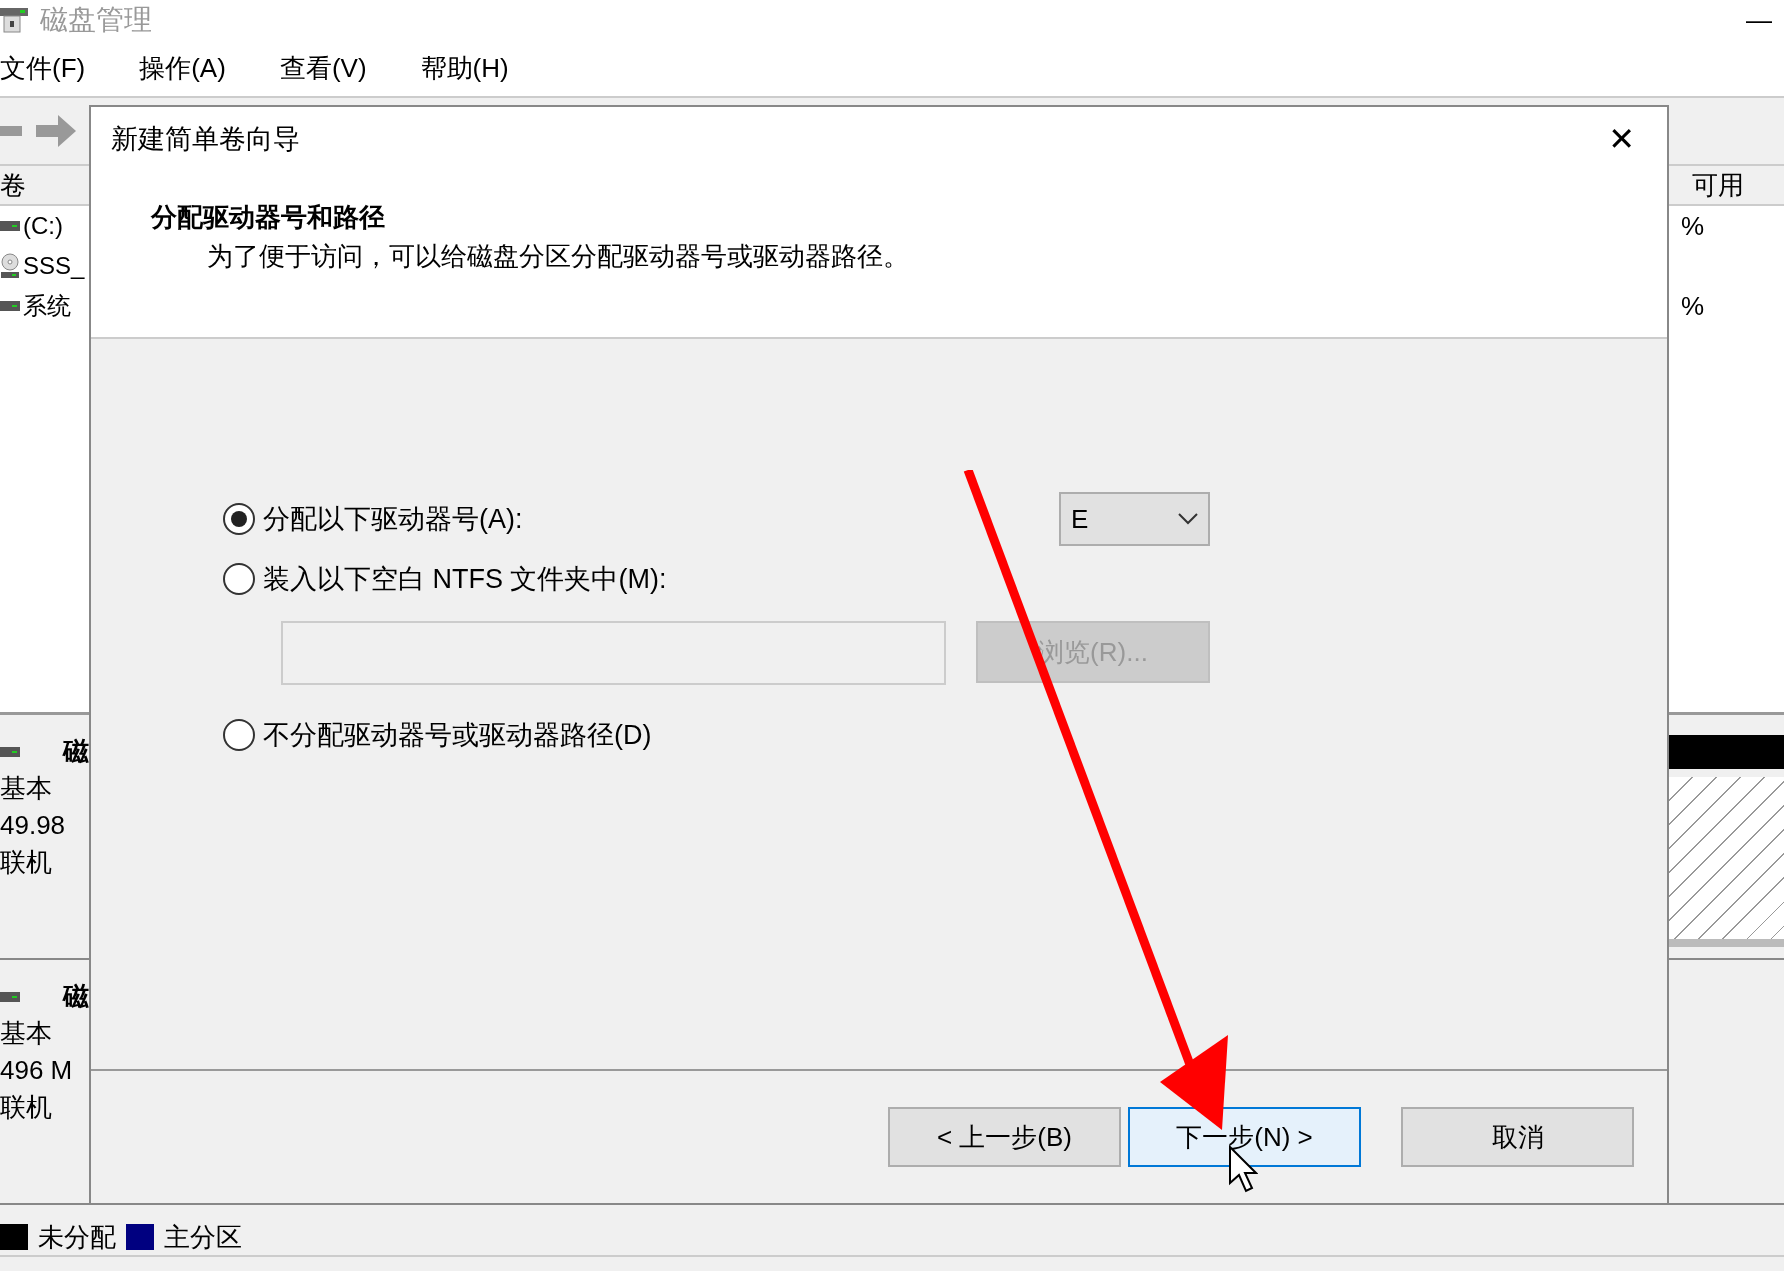  I want to click on wizard-button: 取消, so click(1517, 1137).